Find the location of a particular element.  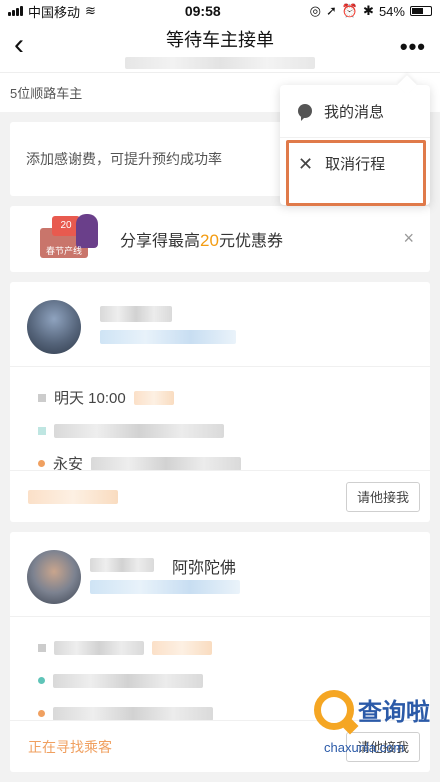

driver-foot: 请他接我 is located at coordinates (220, 496).